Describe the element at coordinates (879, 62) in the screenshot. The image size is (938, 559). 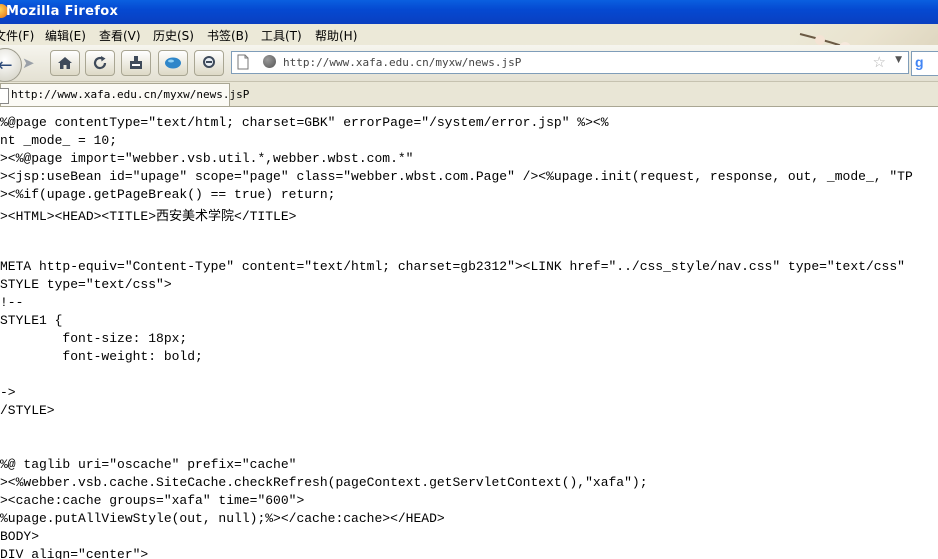
I see `bookmark-star-icon: ☆` at that location.